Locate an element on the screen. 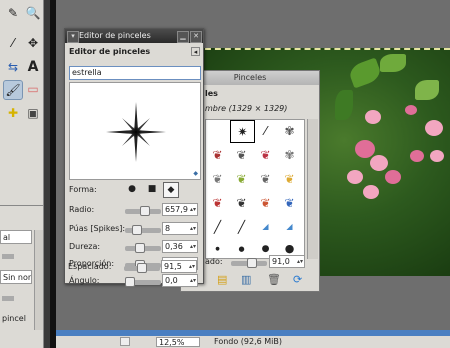 The width and height of the screenshot is (450, 348). status-bar: 12,5% Fondo (92,6 MiB) is located at coordinates (253, 342).